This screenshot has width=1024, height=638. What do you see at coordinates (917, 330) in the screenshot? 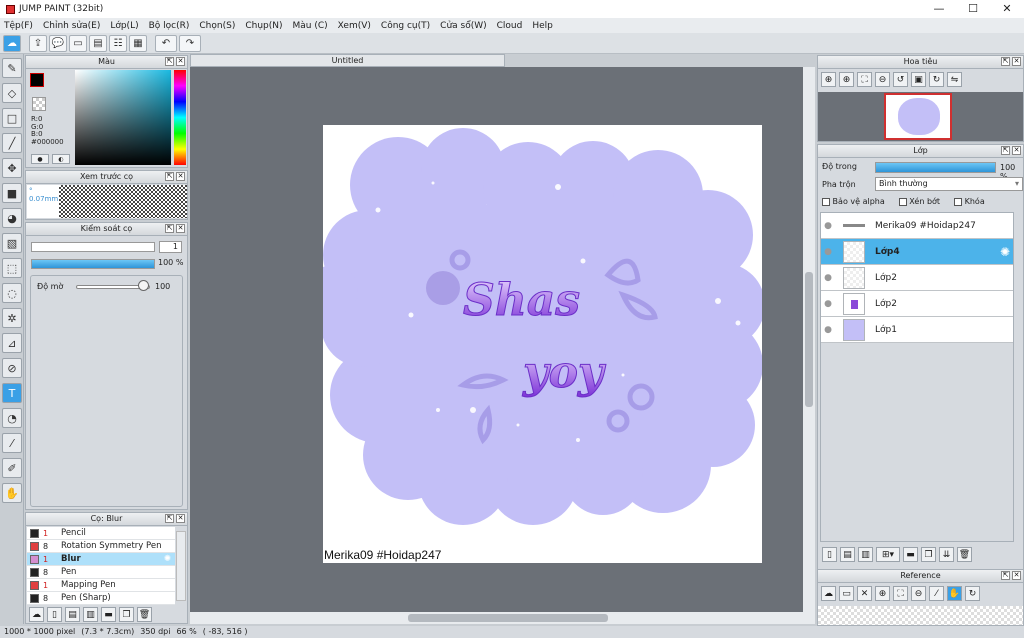
I see `layer-row-lop1: ● Lớp1` at bounding box center [917, 330].